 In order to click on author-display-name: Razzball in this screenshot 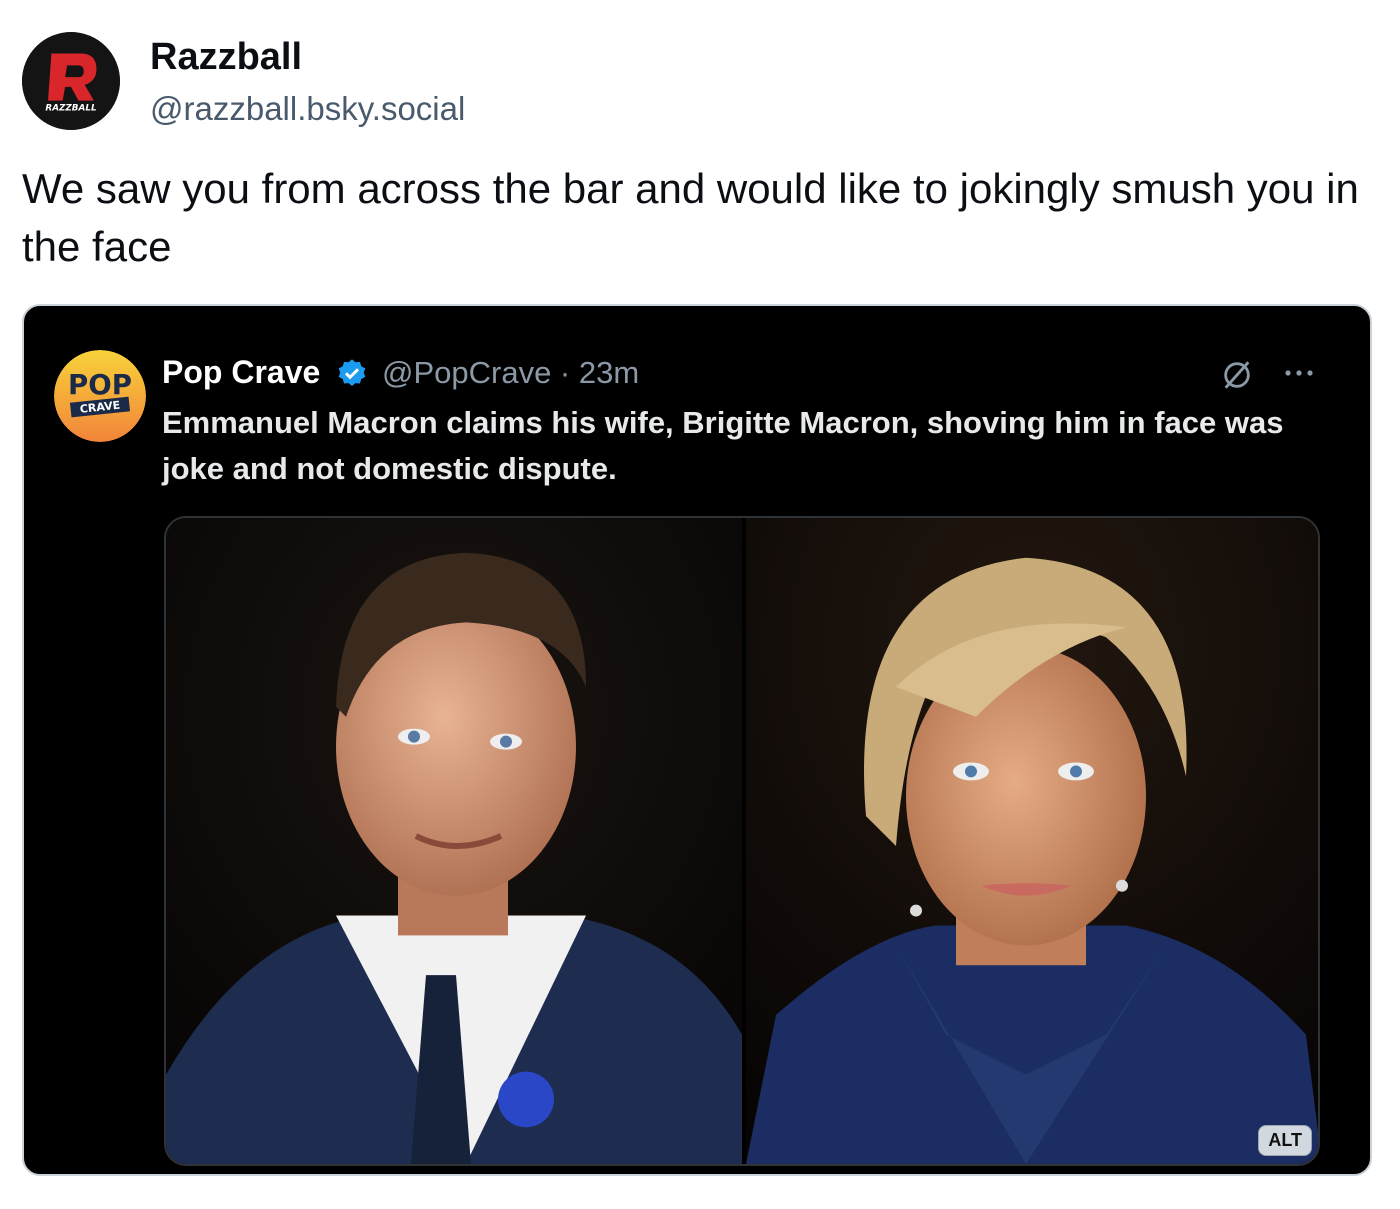, I will do `click(226, 57)`.